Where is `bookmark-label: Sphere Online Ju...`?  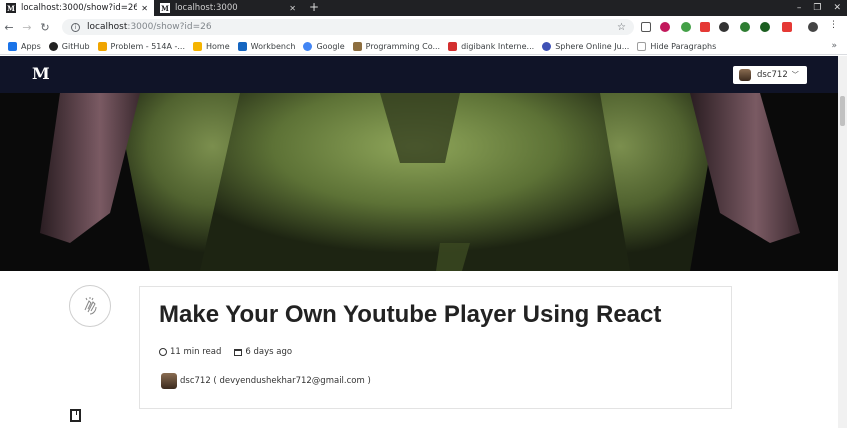 bookmark-label: Sphere Online Ju... is located at coordinates (592, 46).